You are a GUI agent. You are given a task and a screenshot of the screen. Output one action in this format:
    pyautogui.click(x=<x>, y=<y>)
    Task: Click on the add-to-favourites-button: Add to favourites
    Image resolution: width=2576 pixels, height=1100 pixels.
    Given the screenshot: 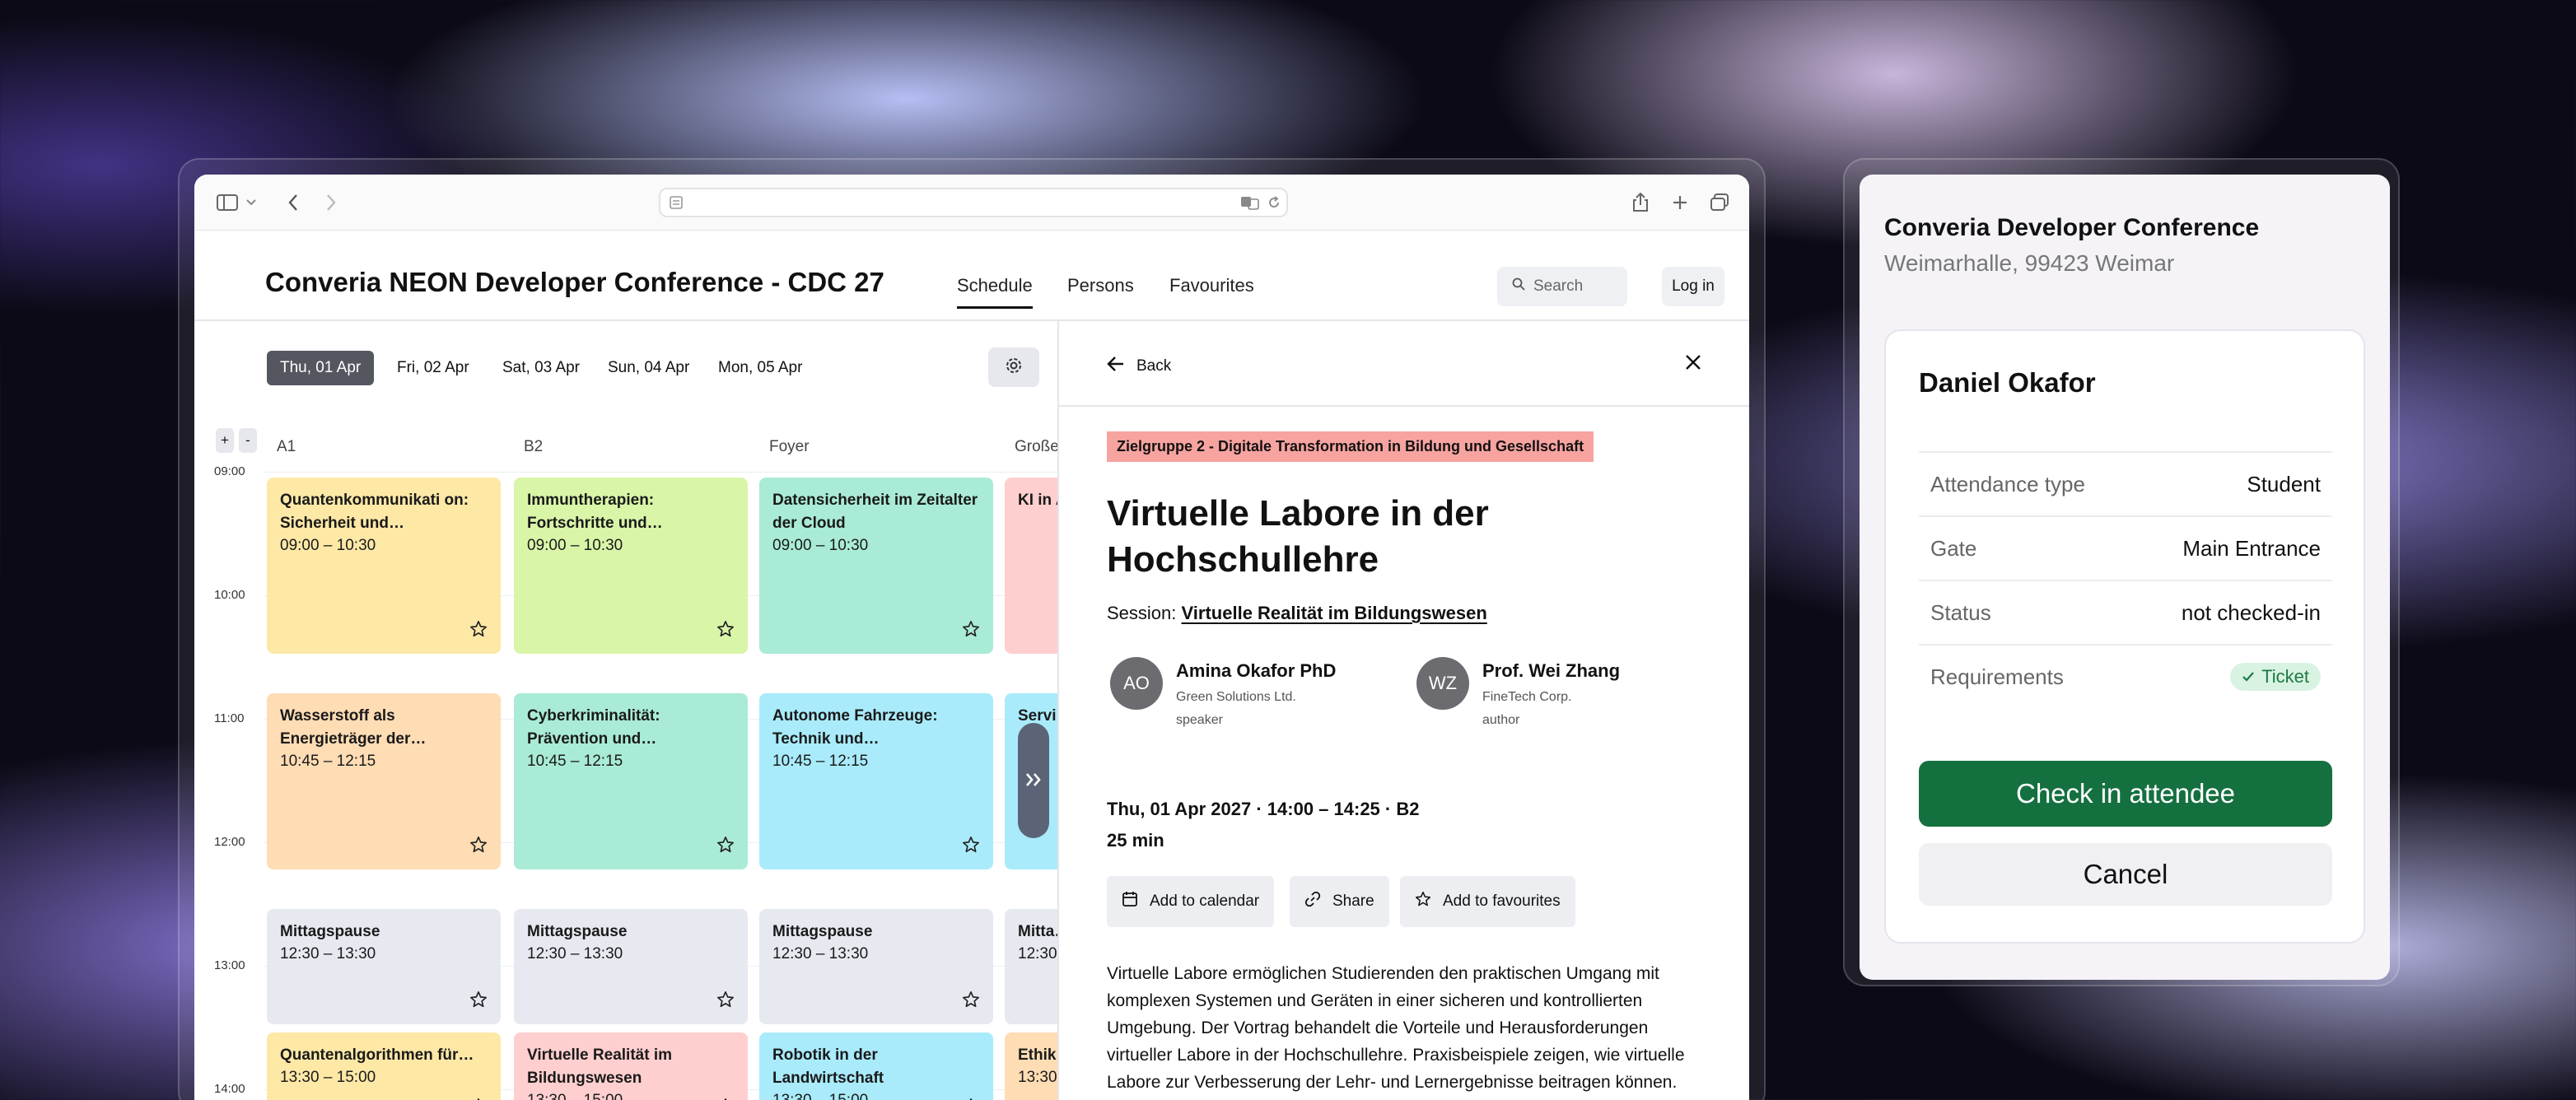 What is the action you would take?
    pyautogui.click(x=1487, y=902)
    